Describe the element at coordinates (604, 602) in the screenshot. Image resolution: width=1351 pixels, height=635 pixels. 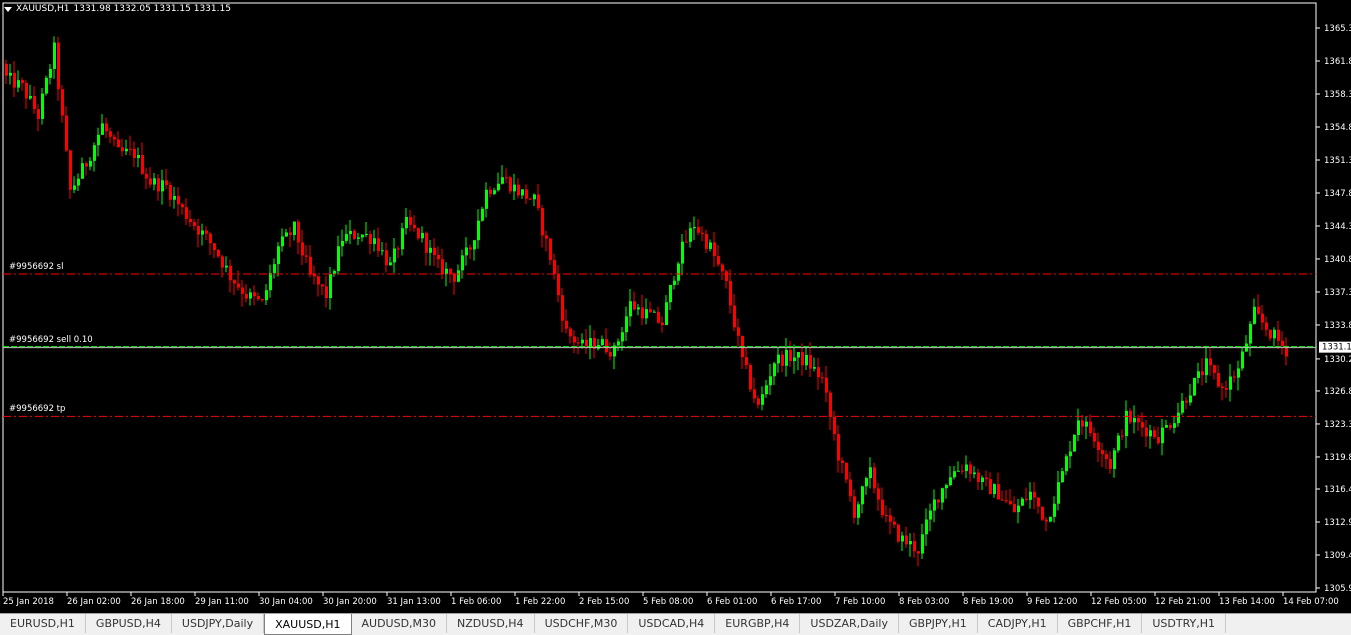
I see `time-axis-label: 2 Feb 15:00` at that location.